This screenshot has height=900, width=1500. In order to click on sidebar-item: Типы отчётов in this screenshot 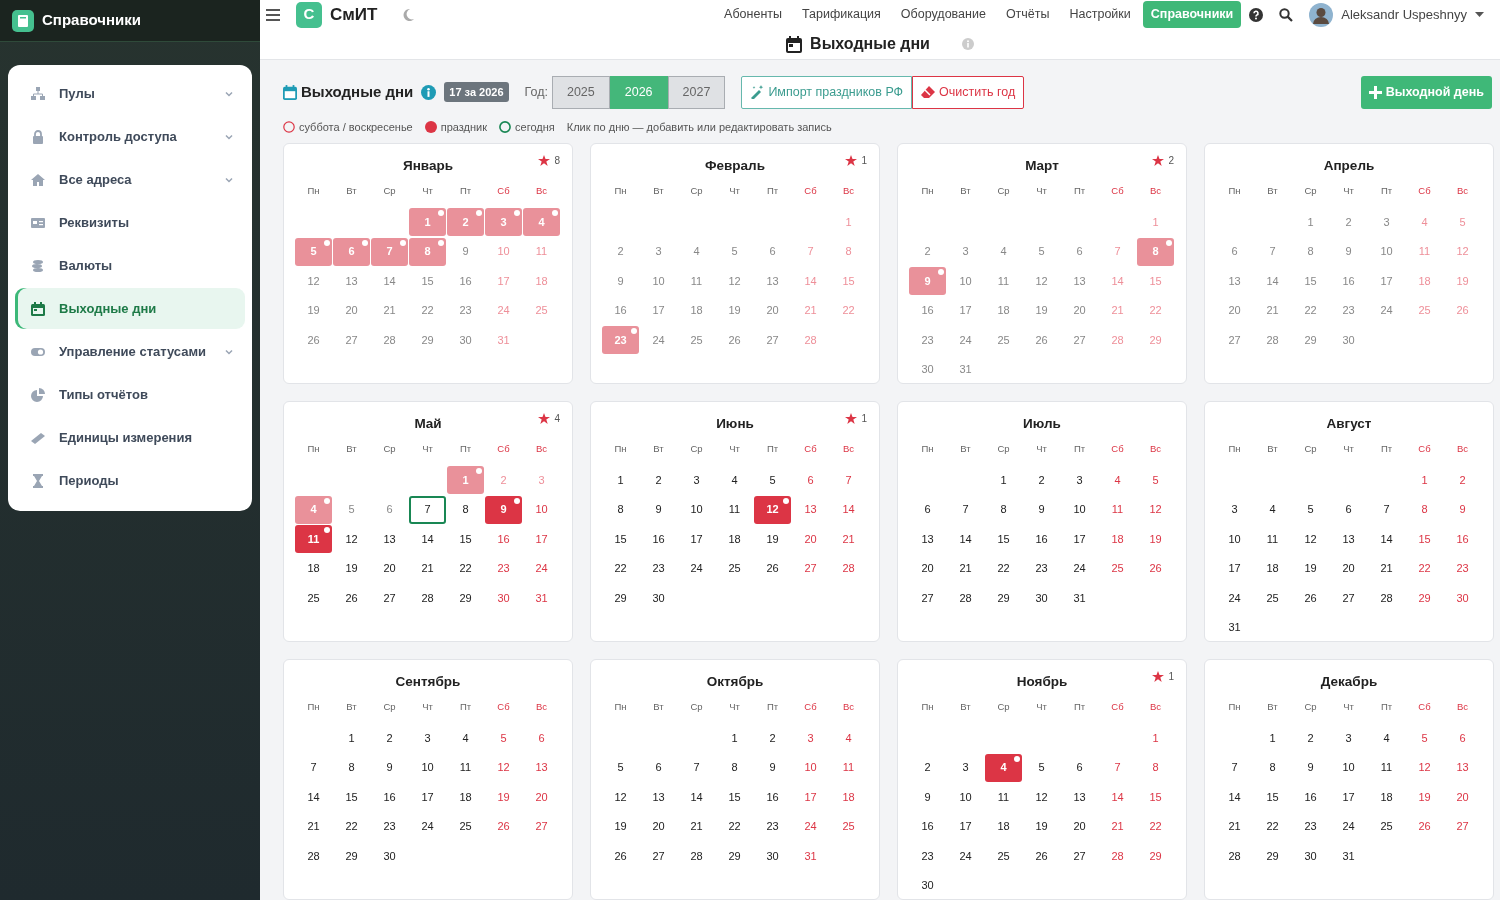, I will do `click(130, 394)`.